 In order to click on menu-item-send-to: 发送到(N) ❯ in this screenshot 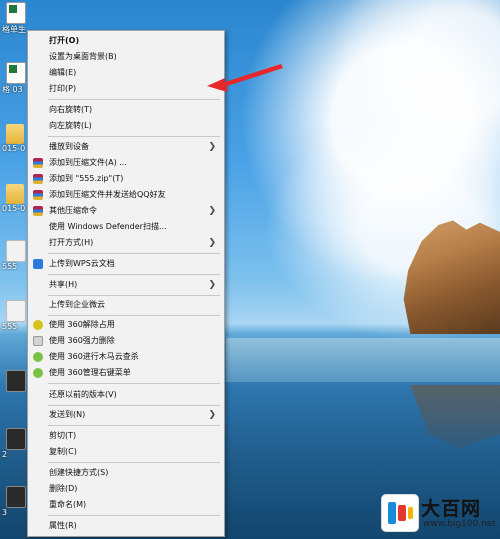, I will do `click(126, 415)`.